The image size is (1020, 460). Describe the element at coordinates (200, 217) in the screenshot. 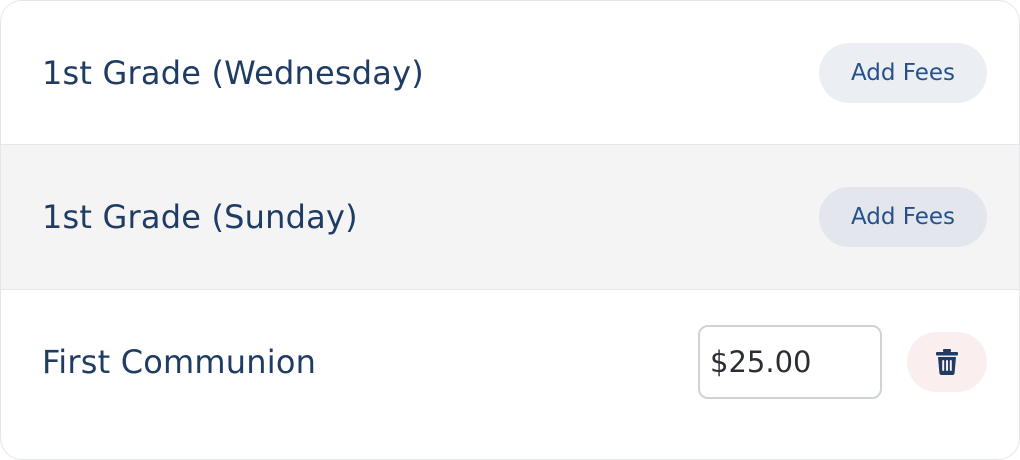

I see `class-name: 1st Grade (Sunday)` at that location.